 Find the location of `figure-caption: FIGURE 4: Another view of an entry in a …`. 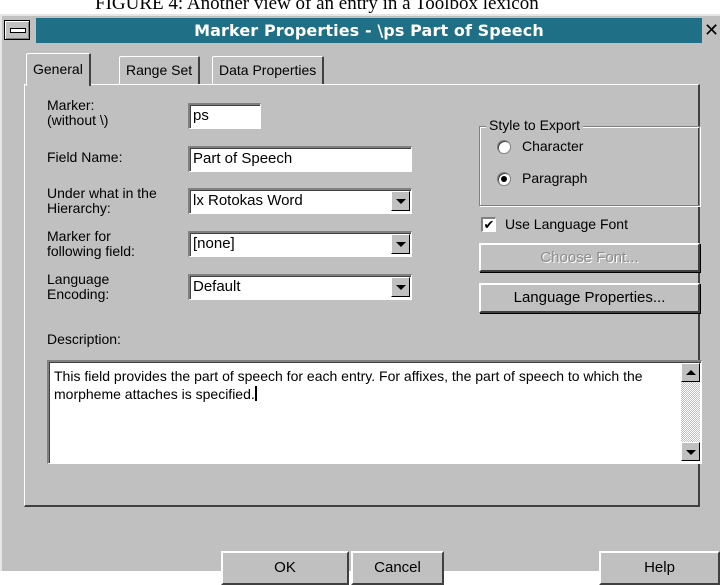

figure-caption: FIGURE 4: Another view of an entry in a … is located at coordinates (317, 7).